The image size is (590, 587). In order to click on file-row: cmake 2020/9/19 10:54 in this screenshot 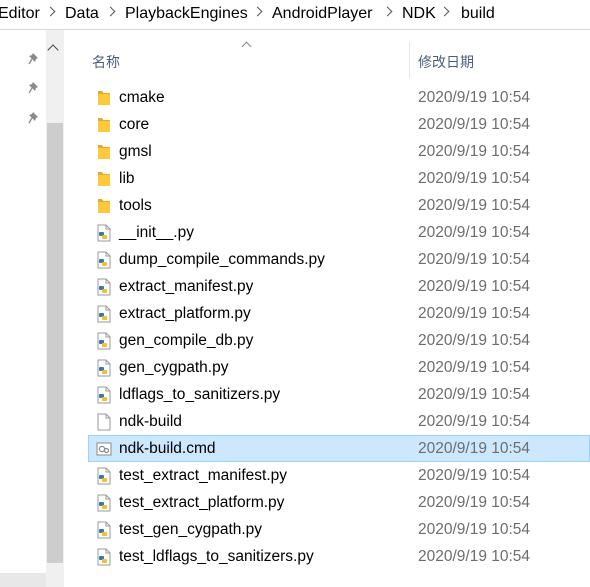, I will do `click(339, 97)`.